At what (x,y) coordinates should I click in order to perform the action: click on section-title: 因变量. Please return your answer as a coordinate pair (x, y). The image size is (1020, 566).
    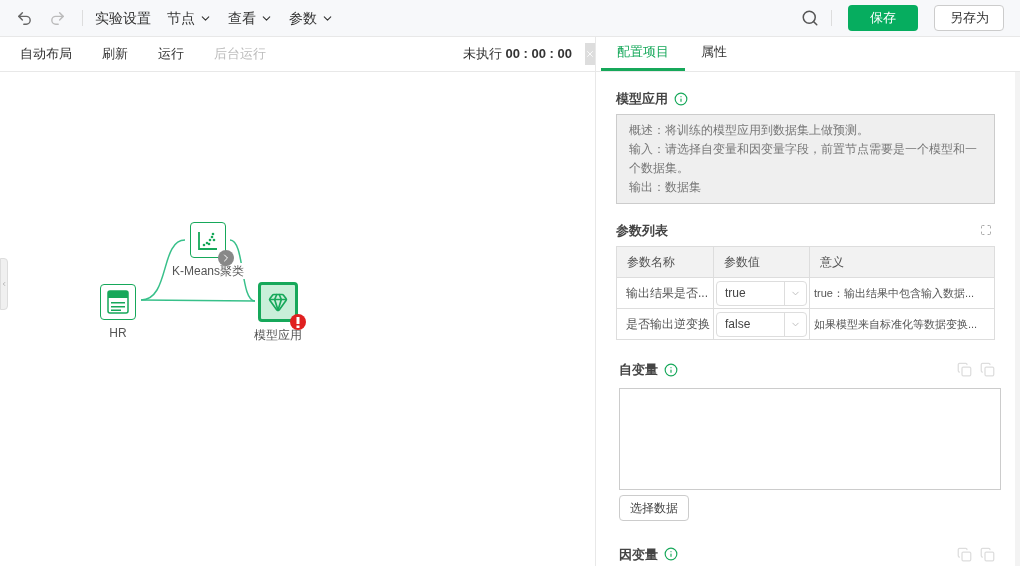
    Looking at the image, I should click on (638, 554).